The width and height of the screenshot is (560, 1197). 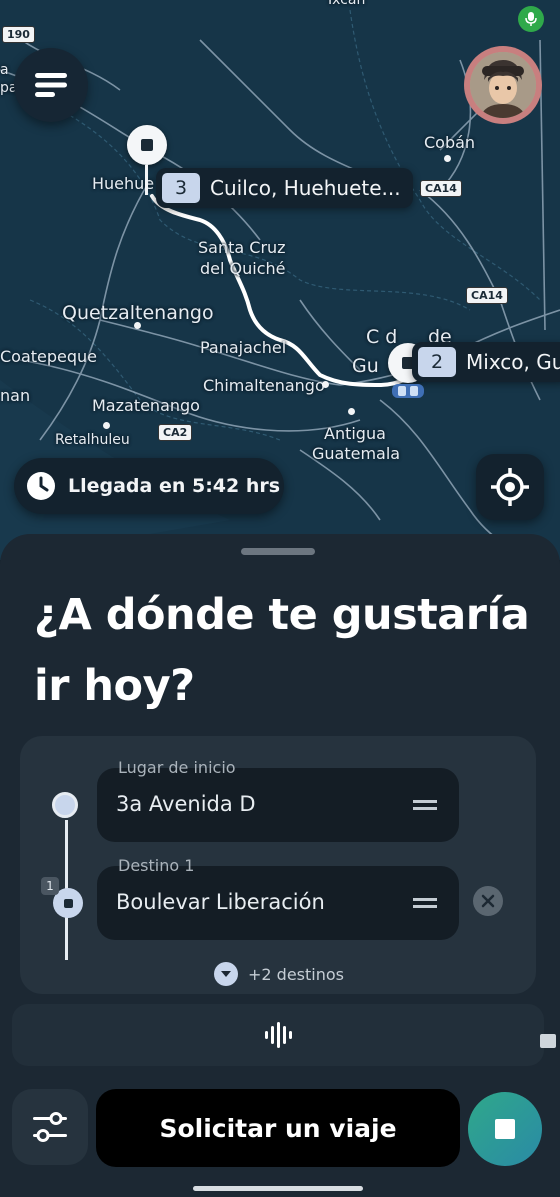 I want to click on origin-field: Lugar de inicio 3a Avenida D, so click(x=278, y=800).